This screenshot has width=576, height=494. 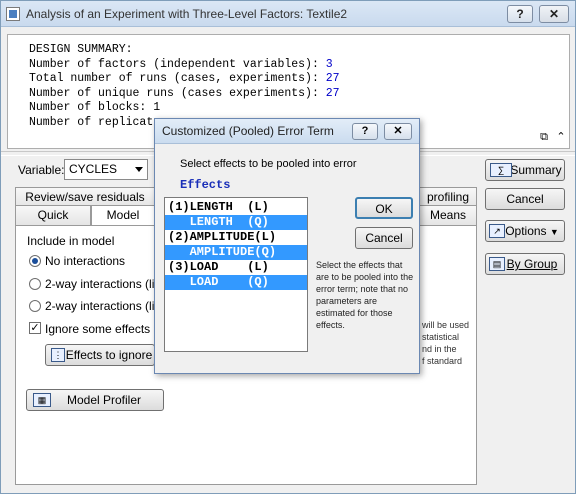 What do you see at coordinates (554, 232) in the screenshot?
I see `dropdown-arrow-icon: ▼` at bounding box center [554, 232].